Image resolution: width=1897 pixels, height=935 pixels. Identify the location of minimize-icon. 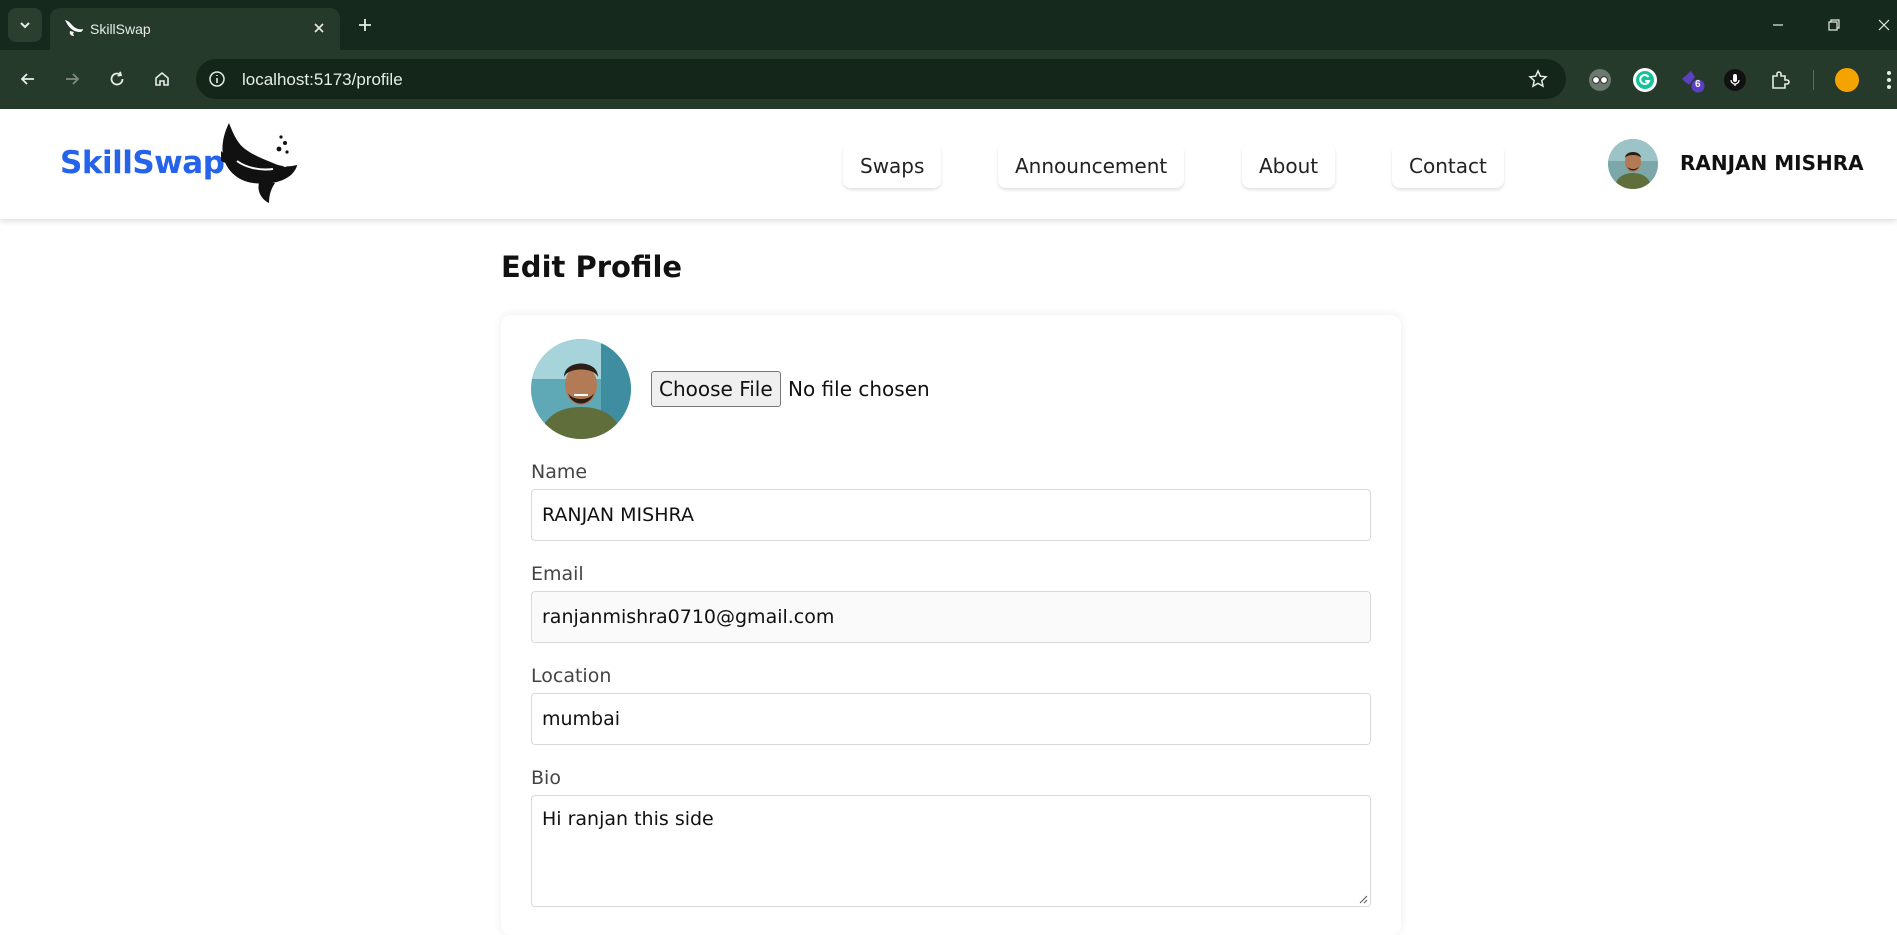
(1778, 25).